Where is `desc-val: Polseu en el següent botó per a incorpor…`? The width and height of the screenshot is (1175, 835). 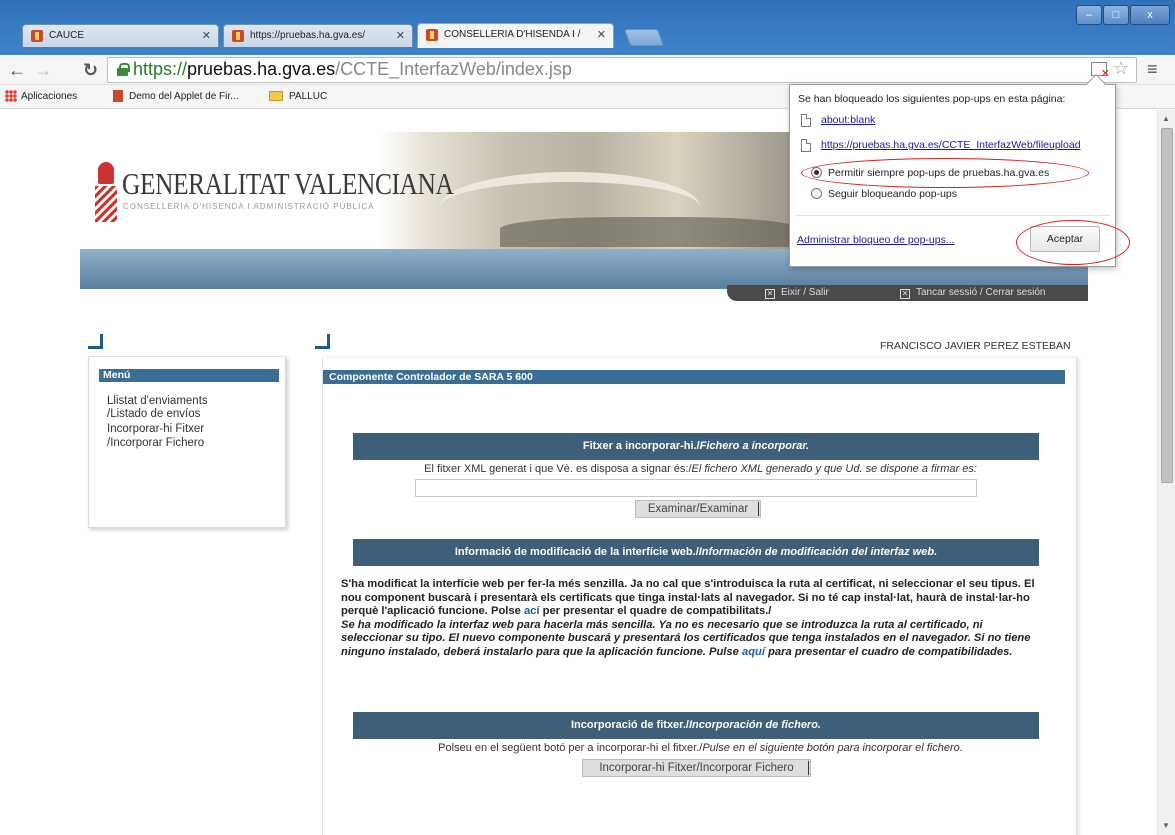 desc-val: Polseu en el següent botó per a incorpor… is located at coordinates (570, 748).